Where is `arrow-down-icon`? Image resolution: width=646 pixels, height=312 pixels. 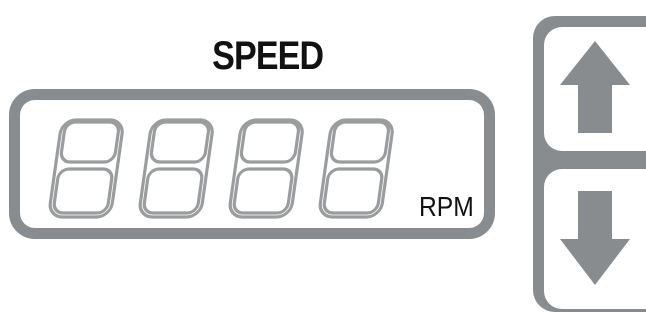 arrow-down-icon is located at coordinates (595, 238).